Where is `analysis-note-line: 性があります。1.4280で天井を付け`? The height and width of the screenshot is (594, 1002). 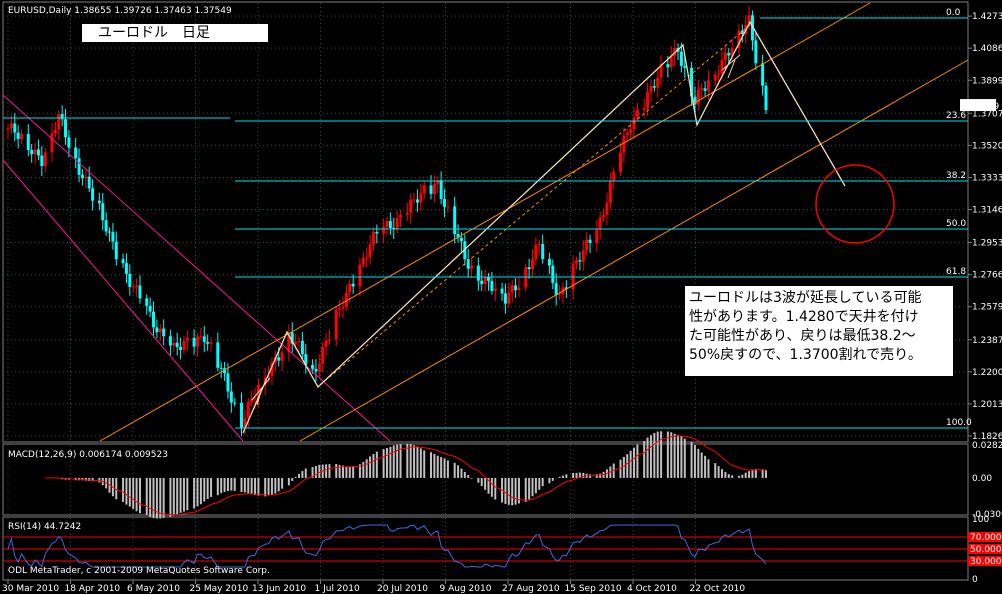 analysis-note-line: 性があります。1.4280で天井を付け is located at coordinates (804, 317).